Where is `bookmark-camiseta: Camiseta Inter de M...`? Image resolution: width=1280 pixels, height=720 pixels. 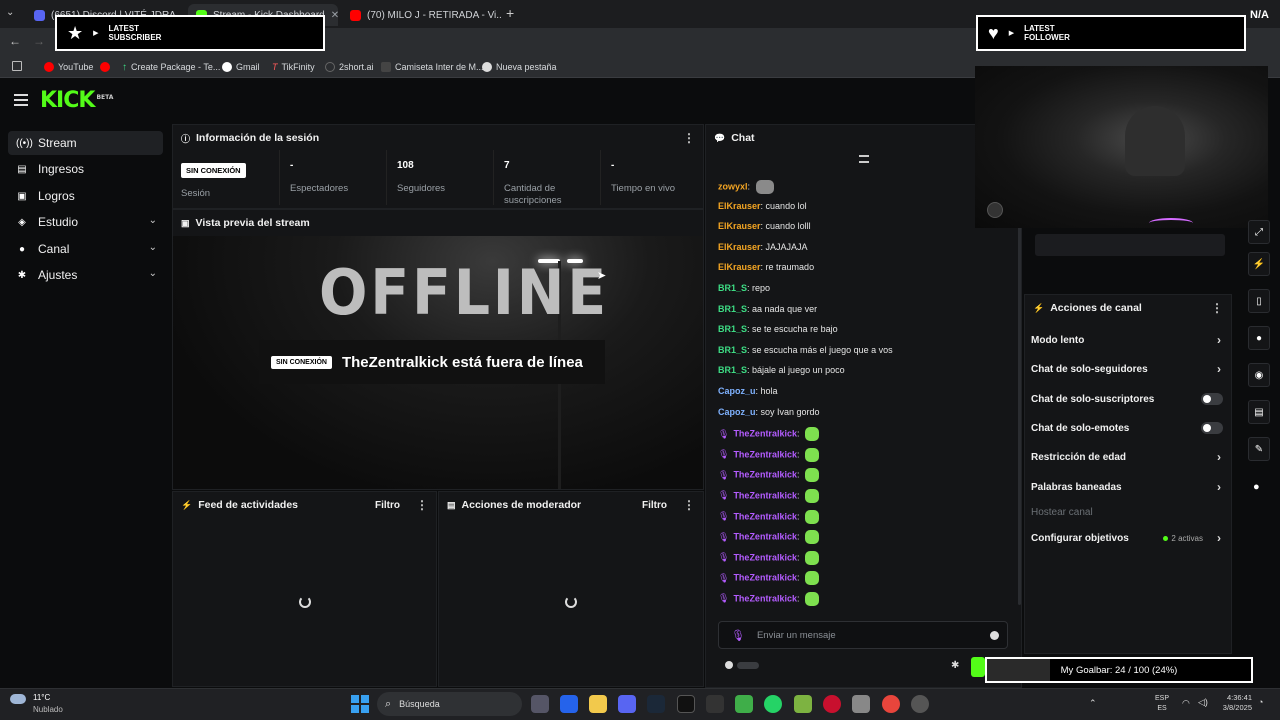 bookmark-camiseta: Camiseta Inter de M... is located at coordinates (432, 67).